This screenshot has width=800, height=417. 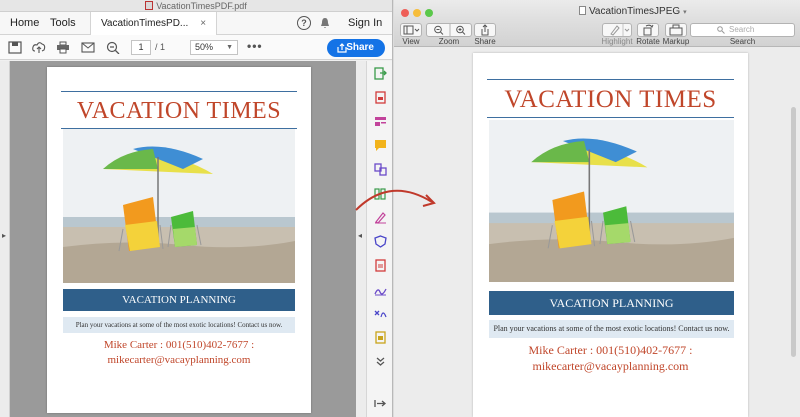 What do you see at coordinates (365, 23) in the screenshot?
I see `sign-in-link: Sign In` at bounding box center [365, 23].